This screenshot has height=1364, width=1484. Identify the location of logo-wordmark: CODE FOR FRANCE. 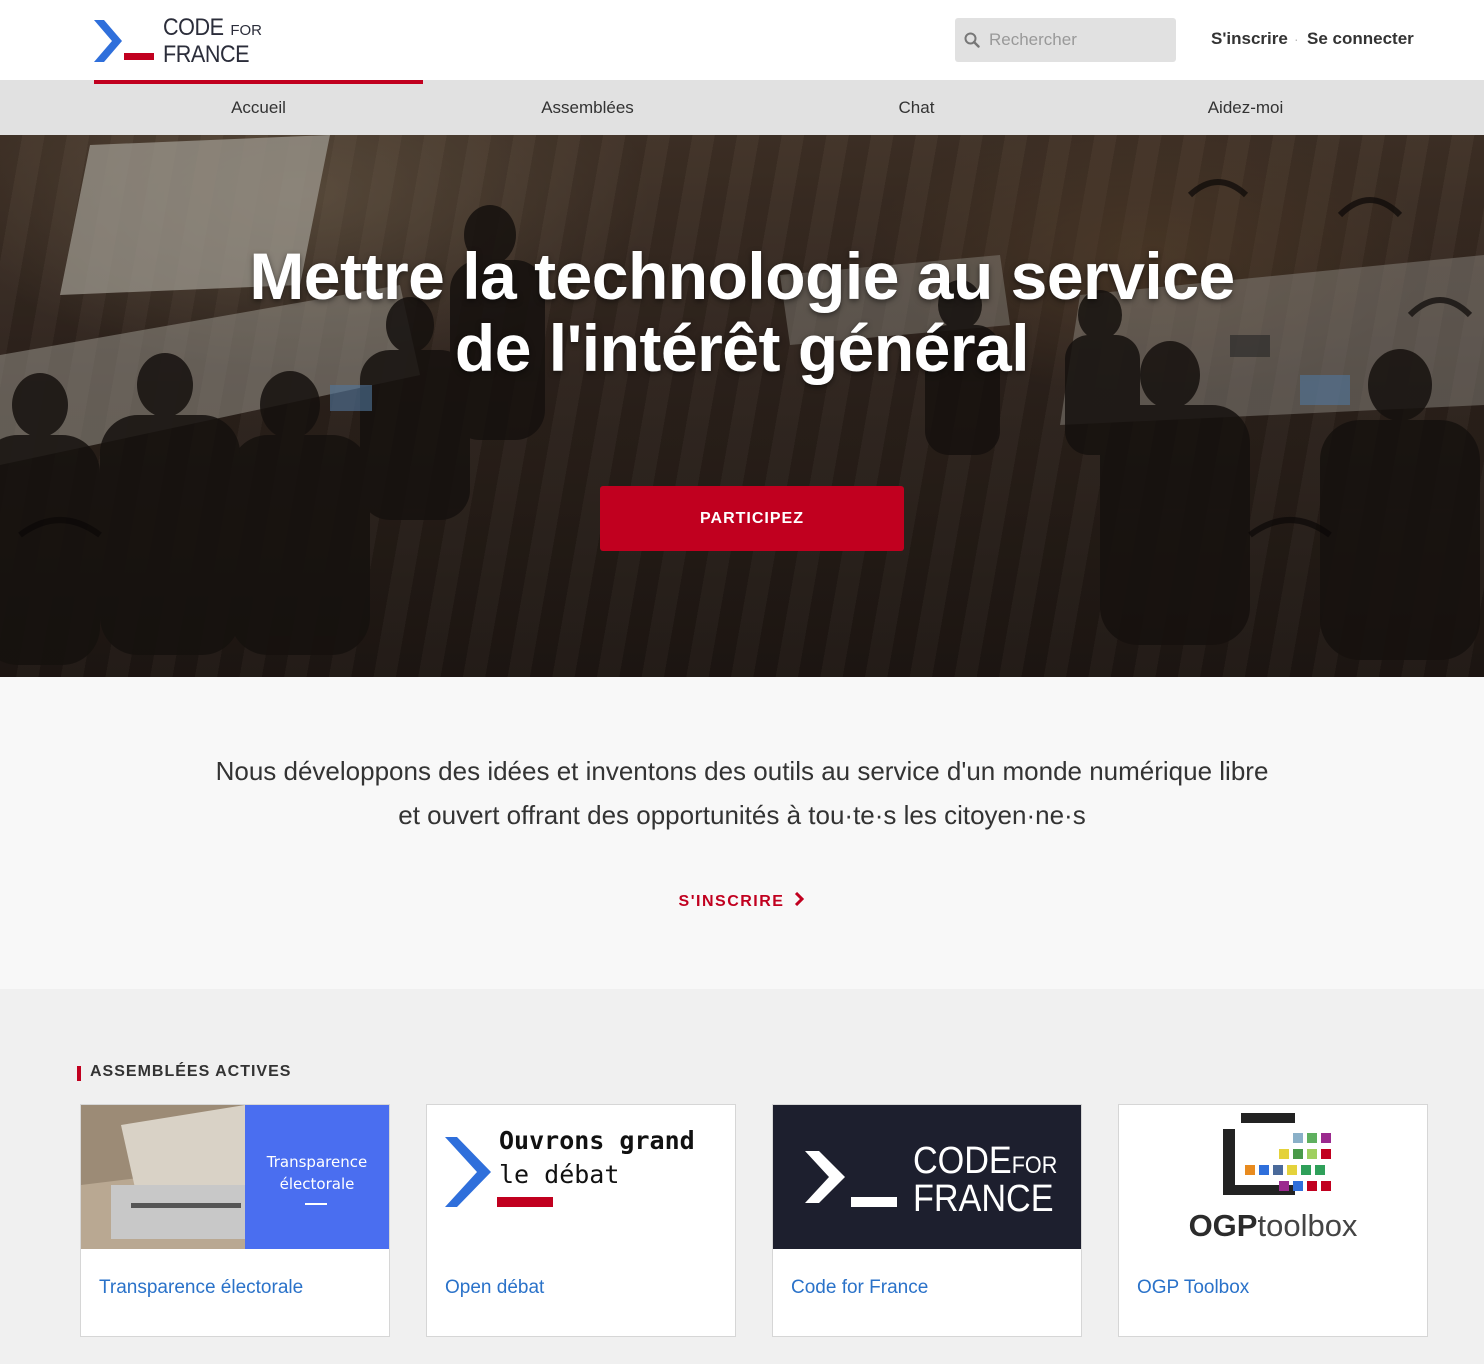
(212, 43).